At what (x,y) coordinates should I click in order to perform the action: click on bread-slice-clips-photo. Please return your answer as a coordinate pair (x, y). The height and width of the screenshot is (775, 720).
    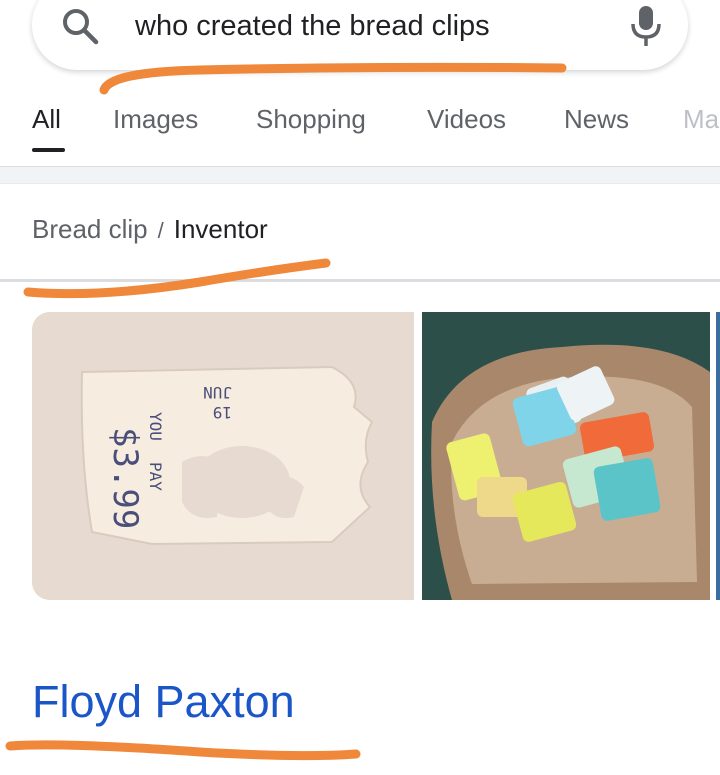
    Looking at the image, I should click on (566, 456).